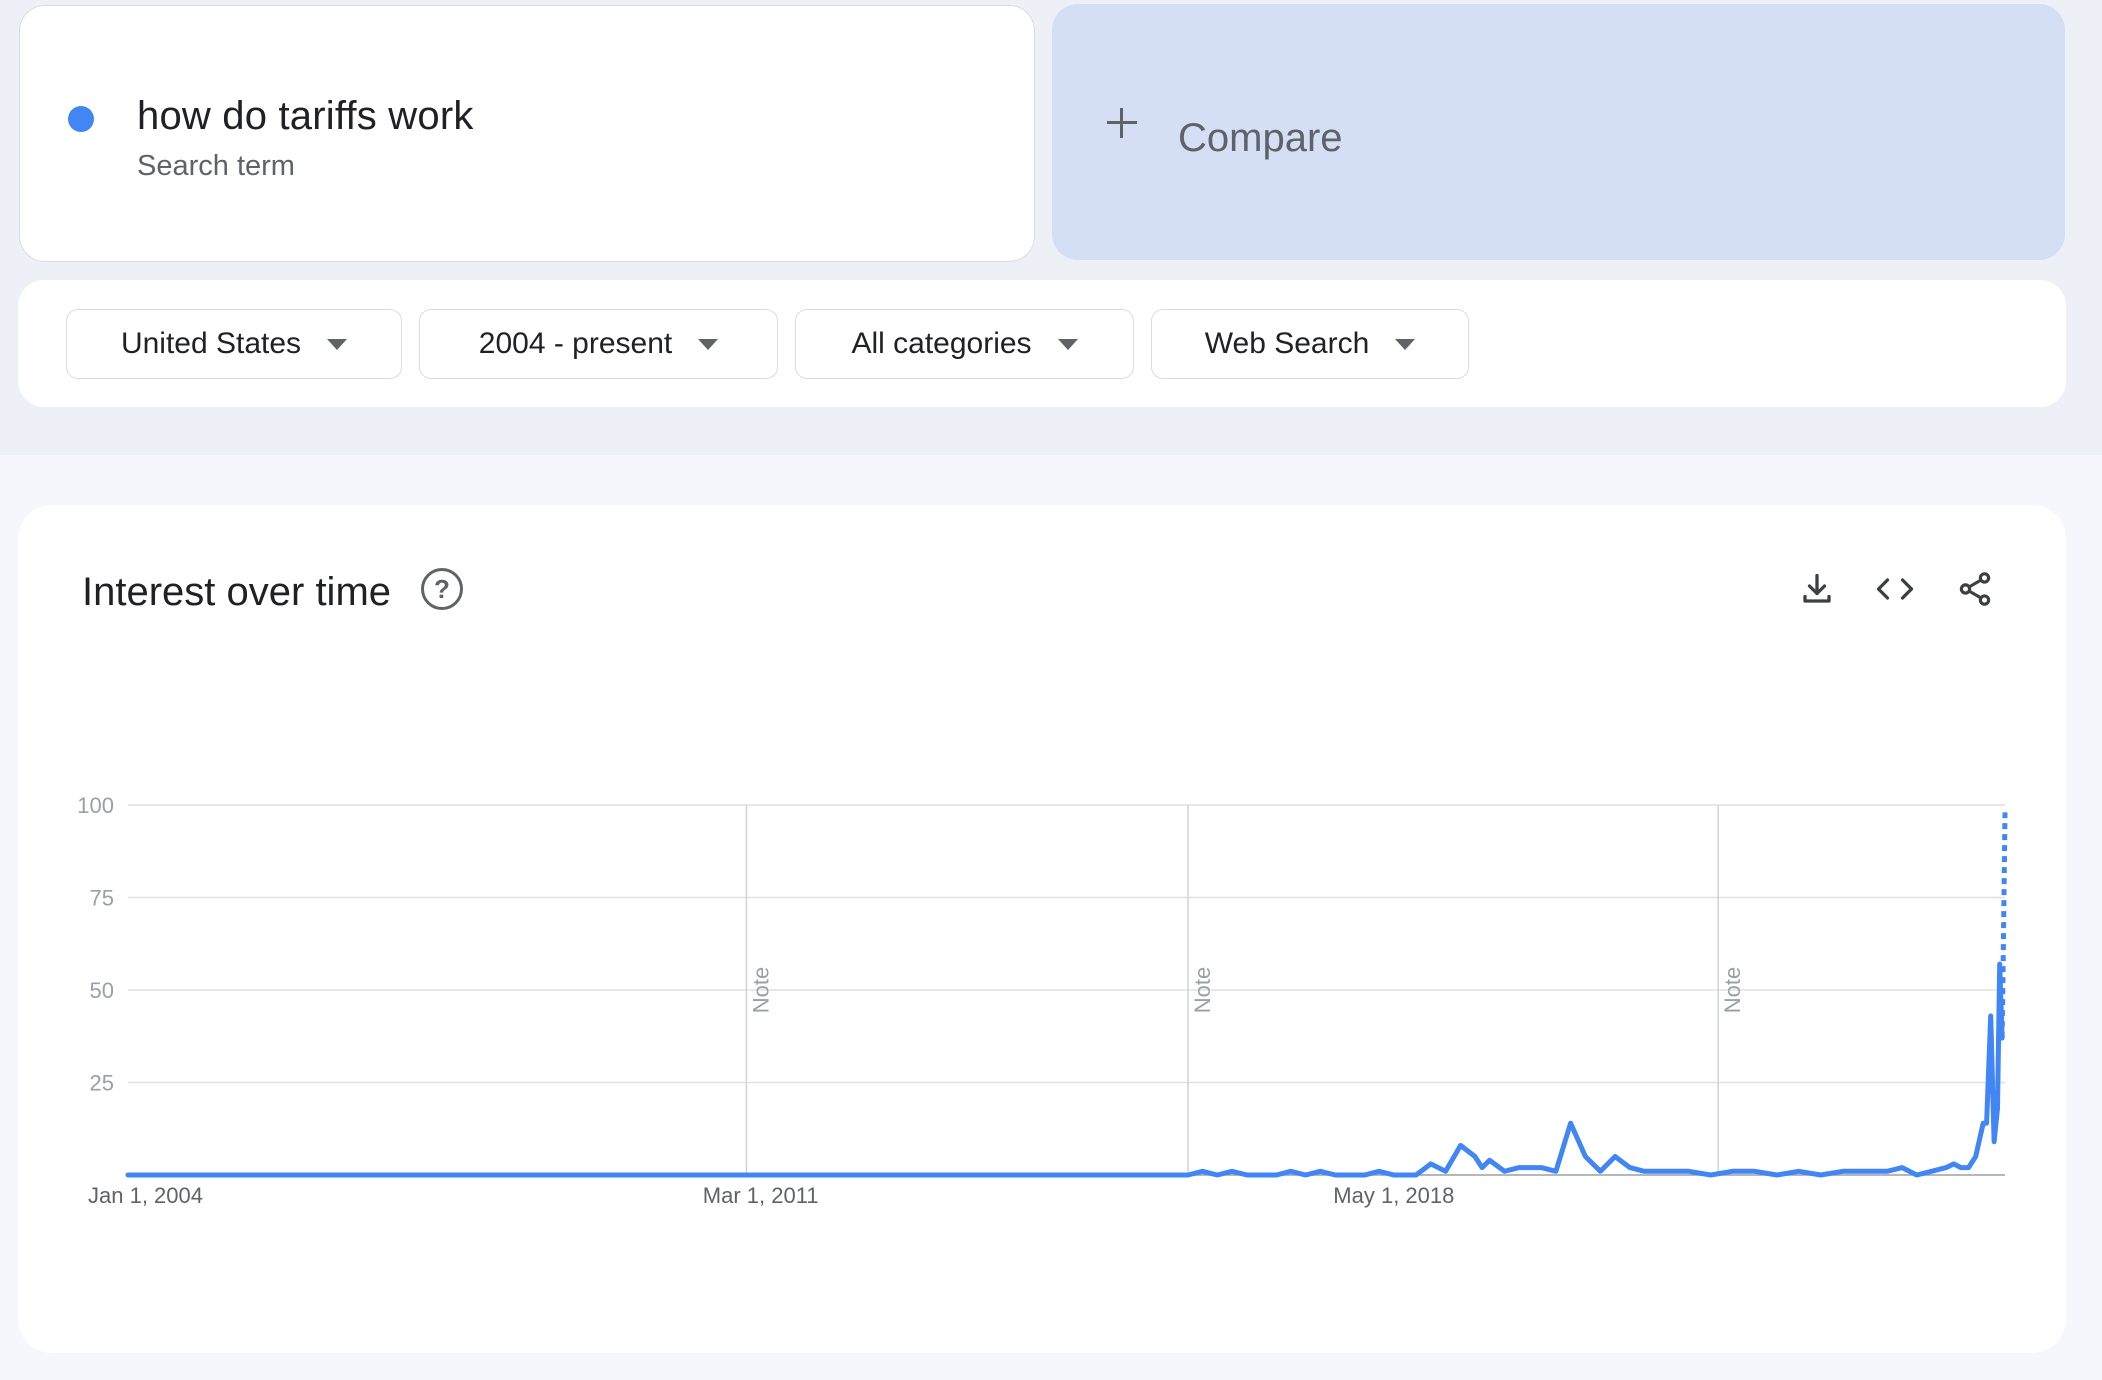 The width and height of the screenshot is (2102, 1380). Describe the element at coordinates (102, 990) in the screenshot. I see `y-tick-label: 50` at that location.